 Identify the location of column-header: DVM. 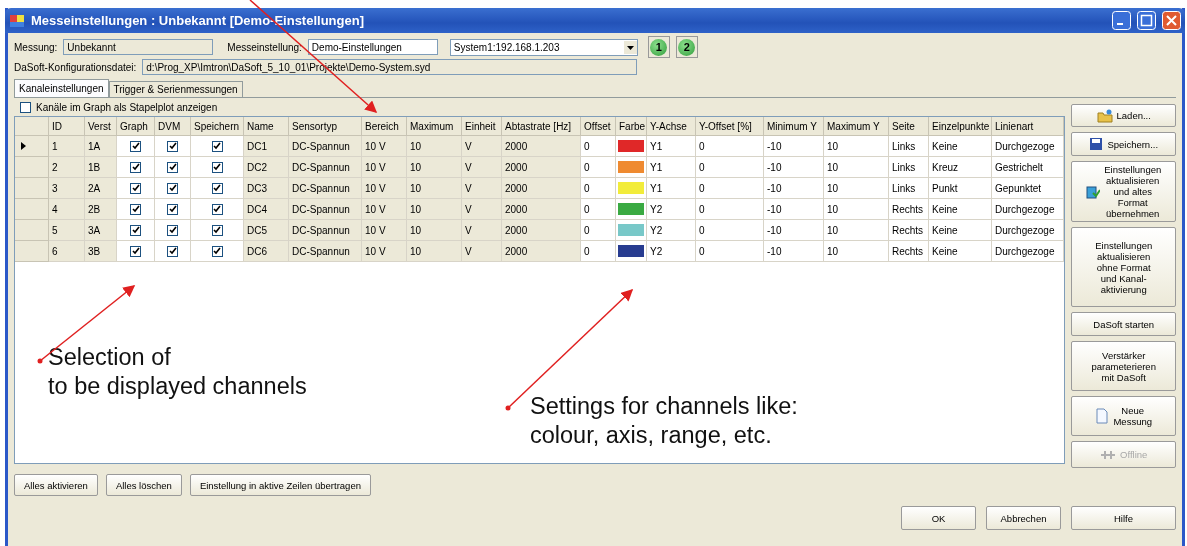
(173, 126).